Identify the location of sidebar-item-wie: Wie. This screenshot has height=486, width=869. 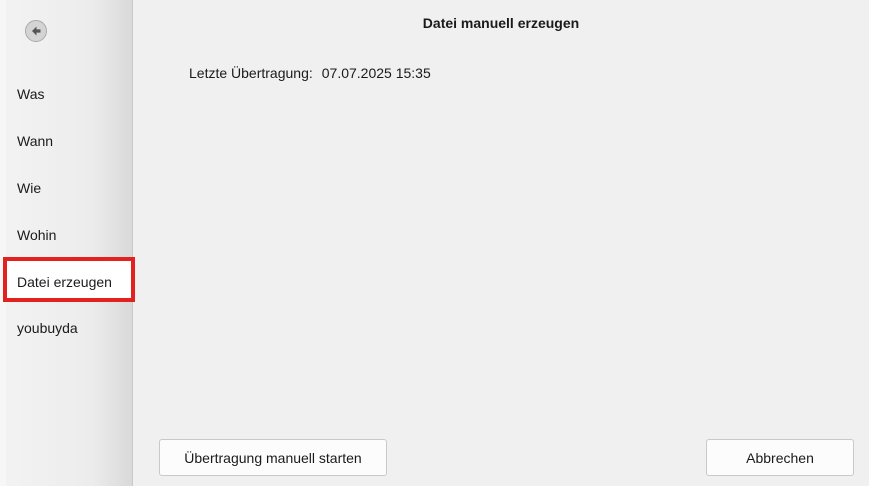
(29, 188).